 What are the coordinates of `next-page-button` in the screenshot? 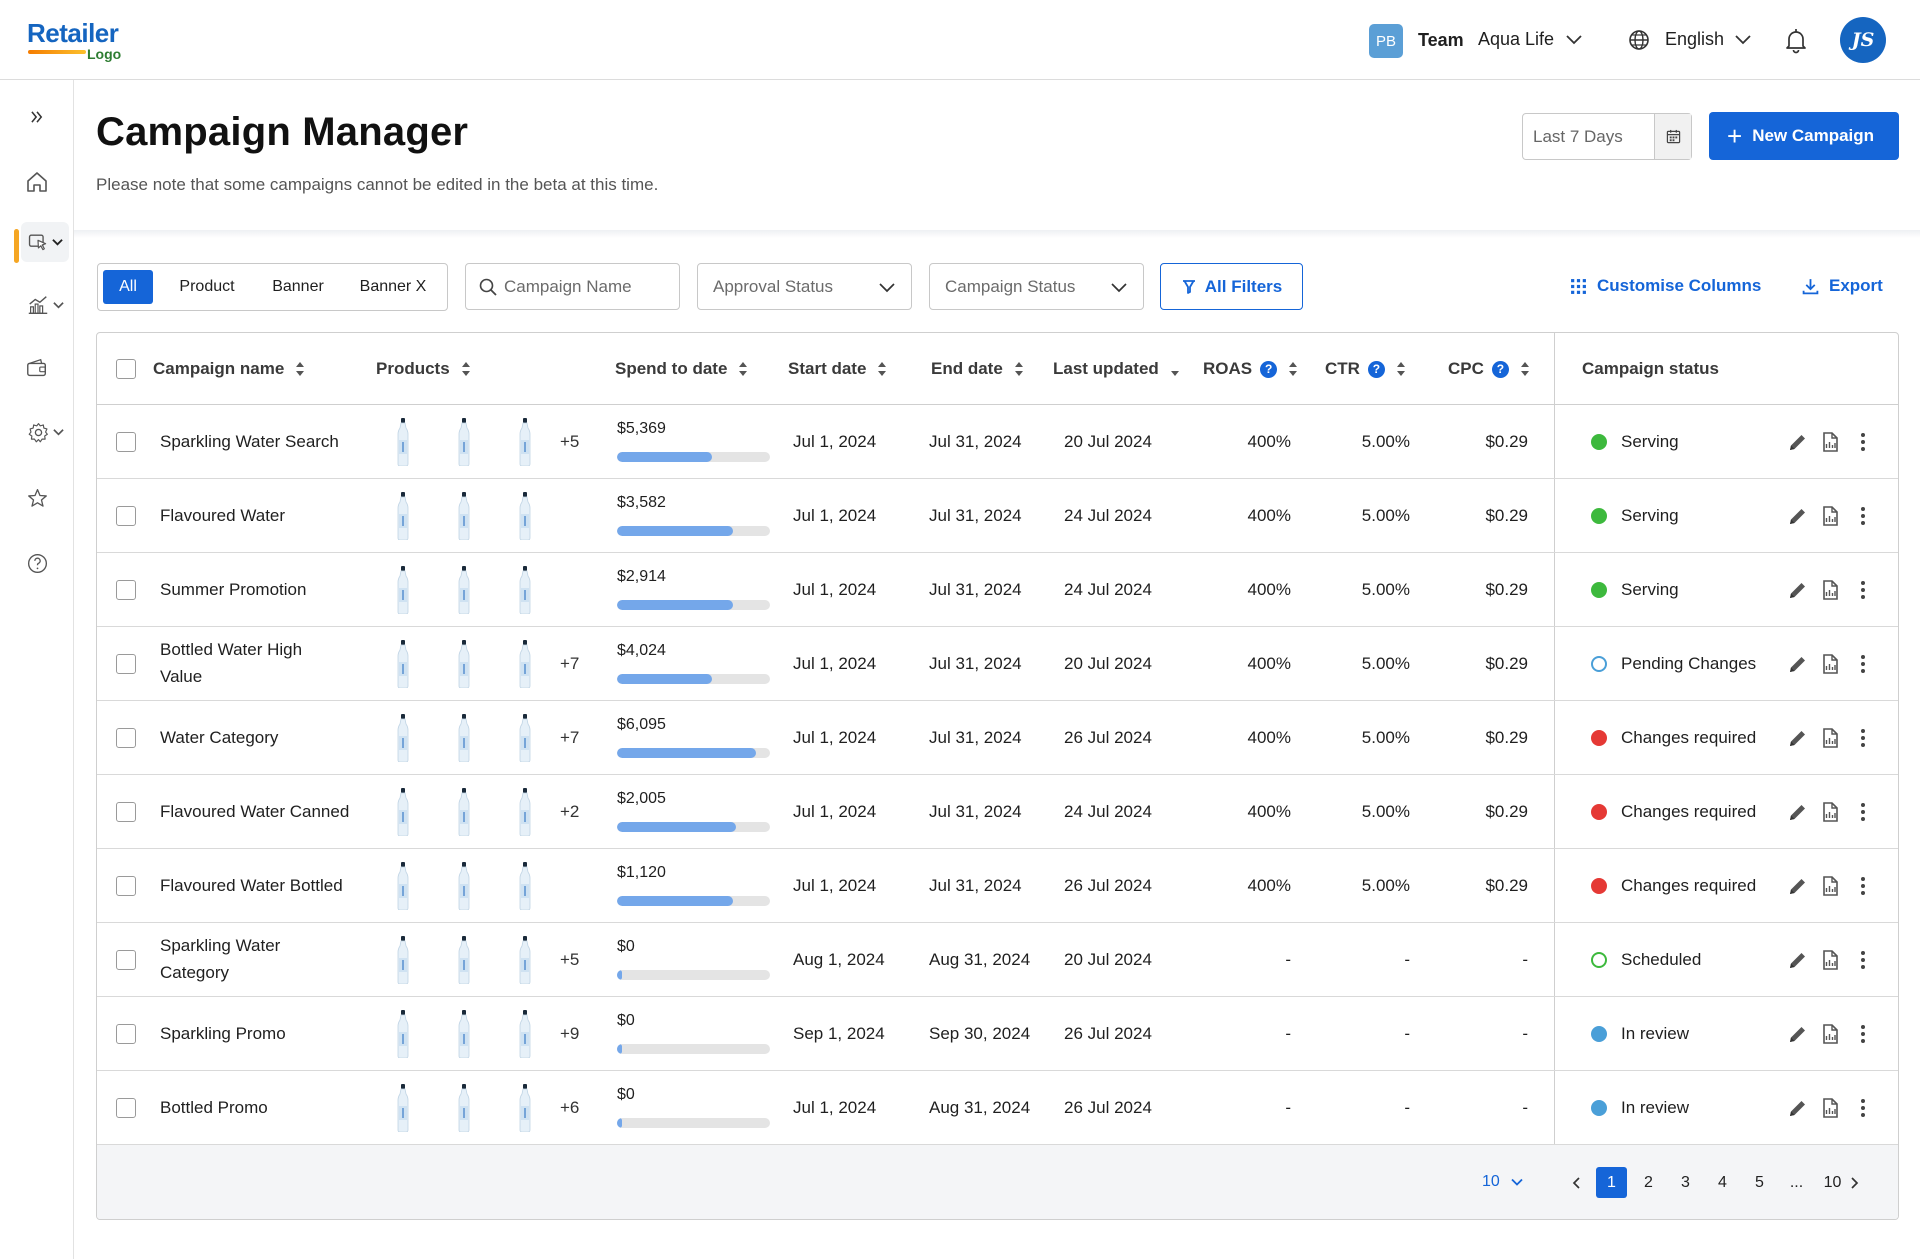 It's located at (1853, 1182).